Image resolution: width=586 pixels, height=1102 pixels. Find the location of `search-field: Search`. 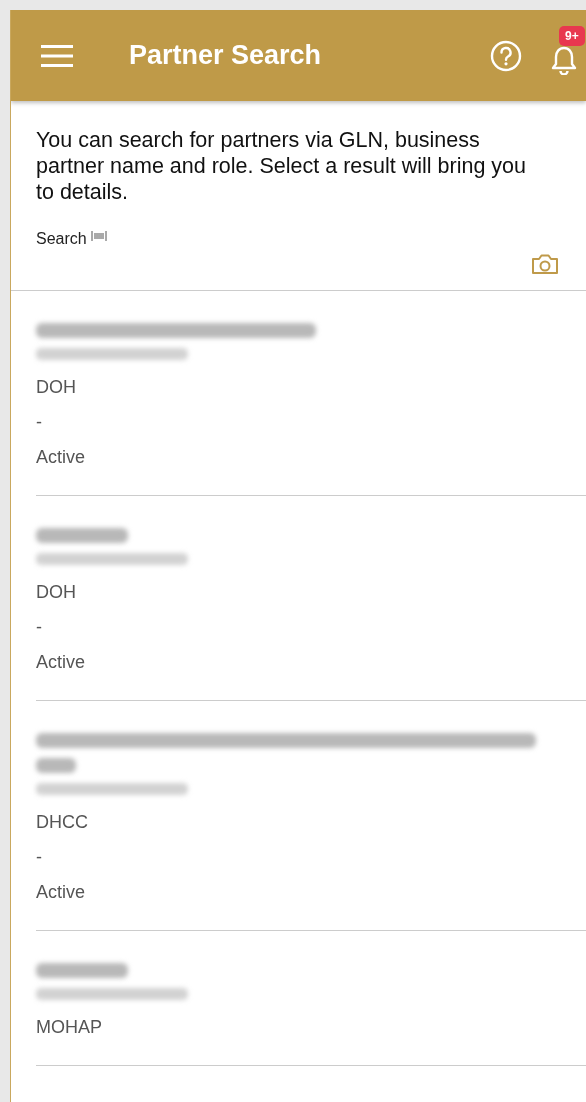

search-field: Search is located at coordinates (298, 248).